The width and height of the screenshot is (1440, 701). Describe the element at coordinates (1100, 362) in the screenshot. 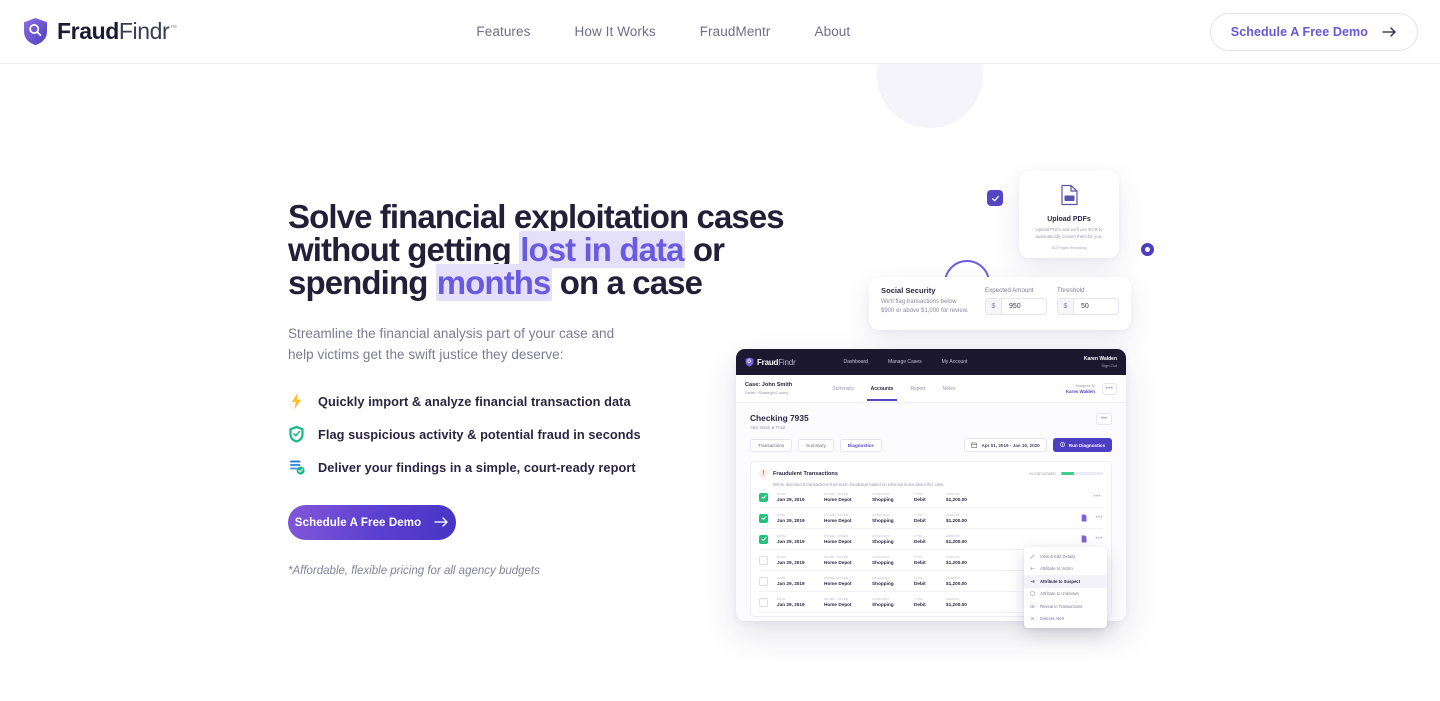

I see `app-user-menu: Karen Walden Sign Out` at that location.